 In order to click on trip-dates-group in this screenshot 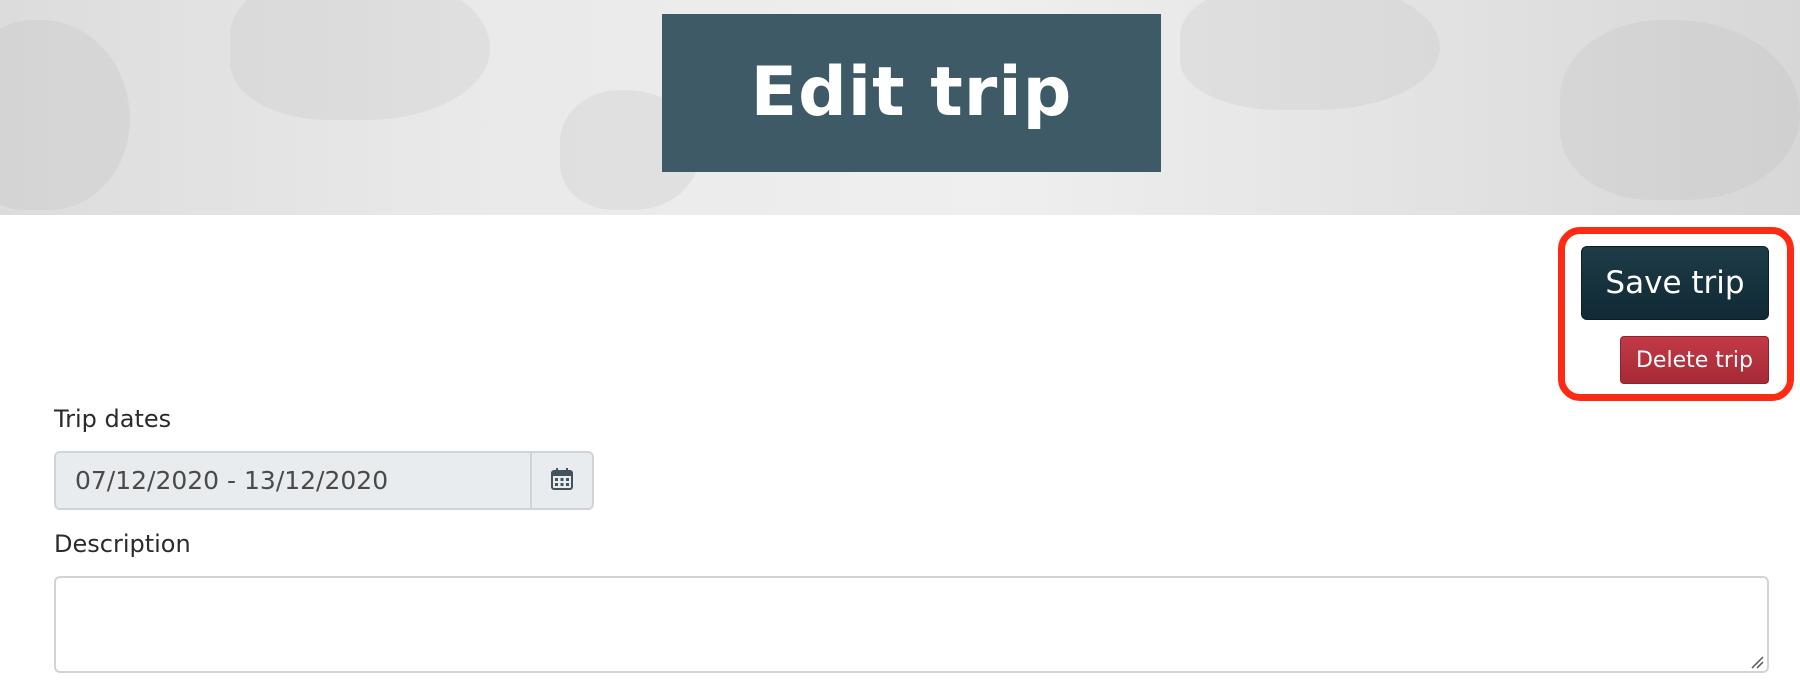, I will do `click(324, 480)`.